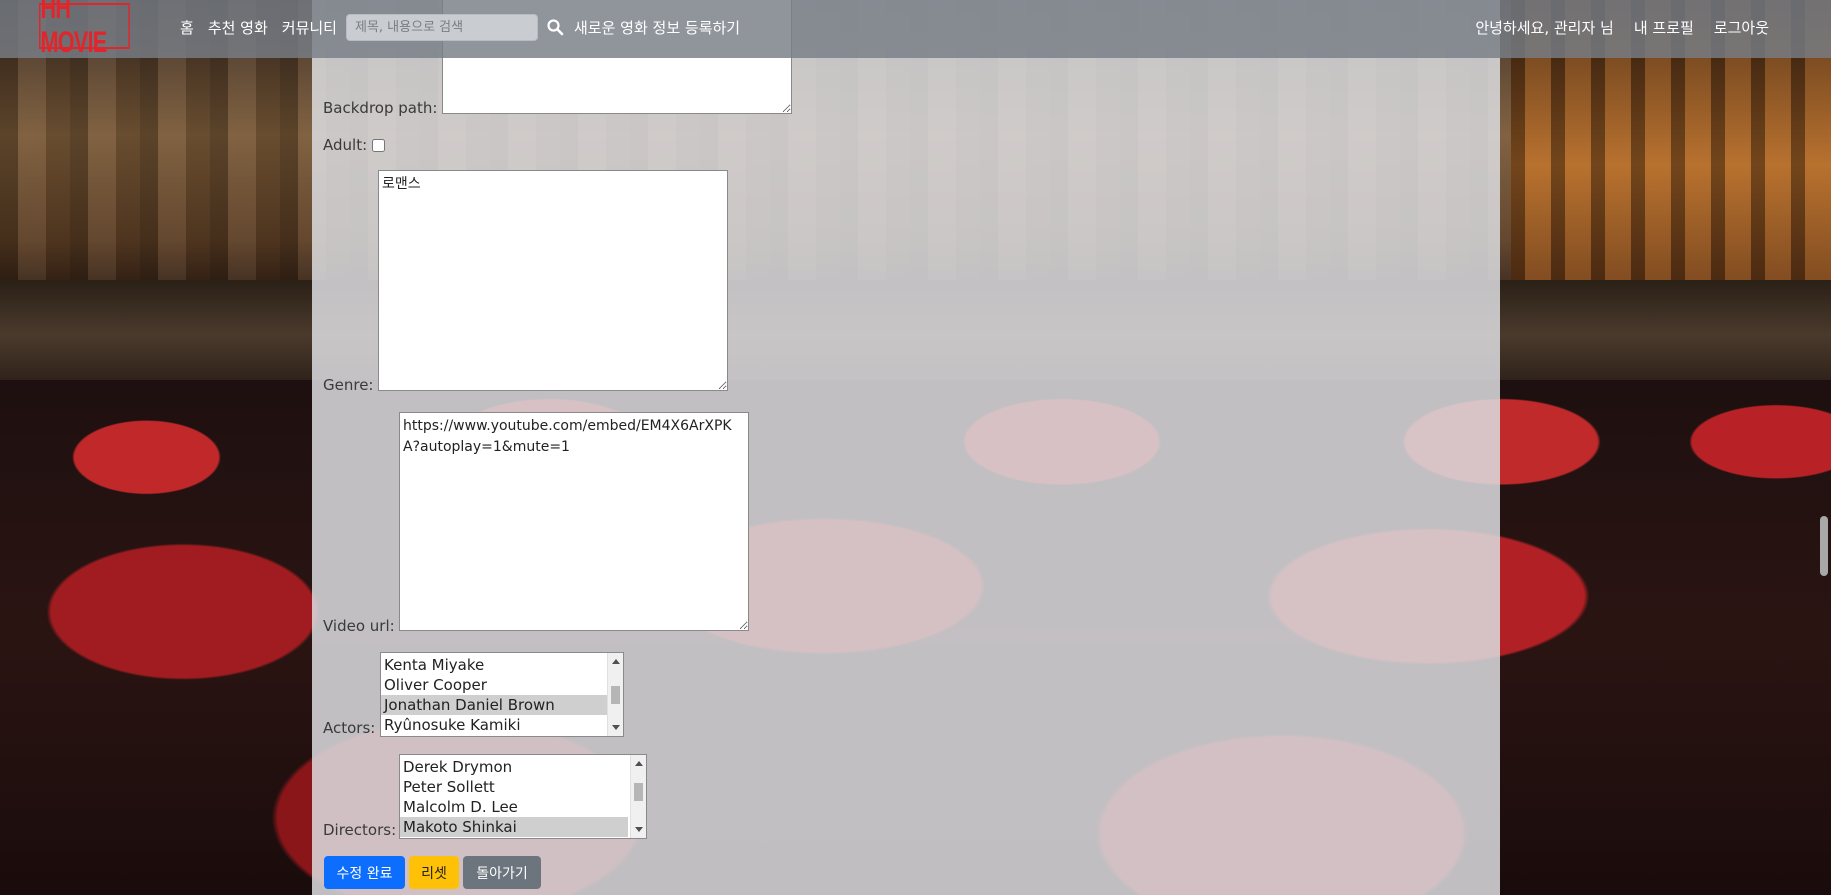 The image size is (1831, 895). What do you see at coordinates (1824, 546) in the screenshot?
I see `page-scroll-thumb` at bounding box center [1824, 546].